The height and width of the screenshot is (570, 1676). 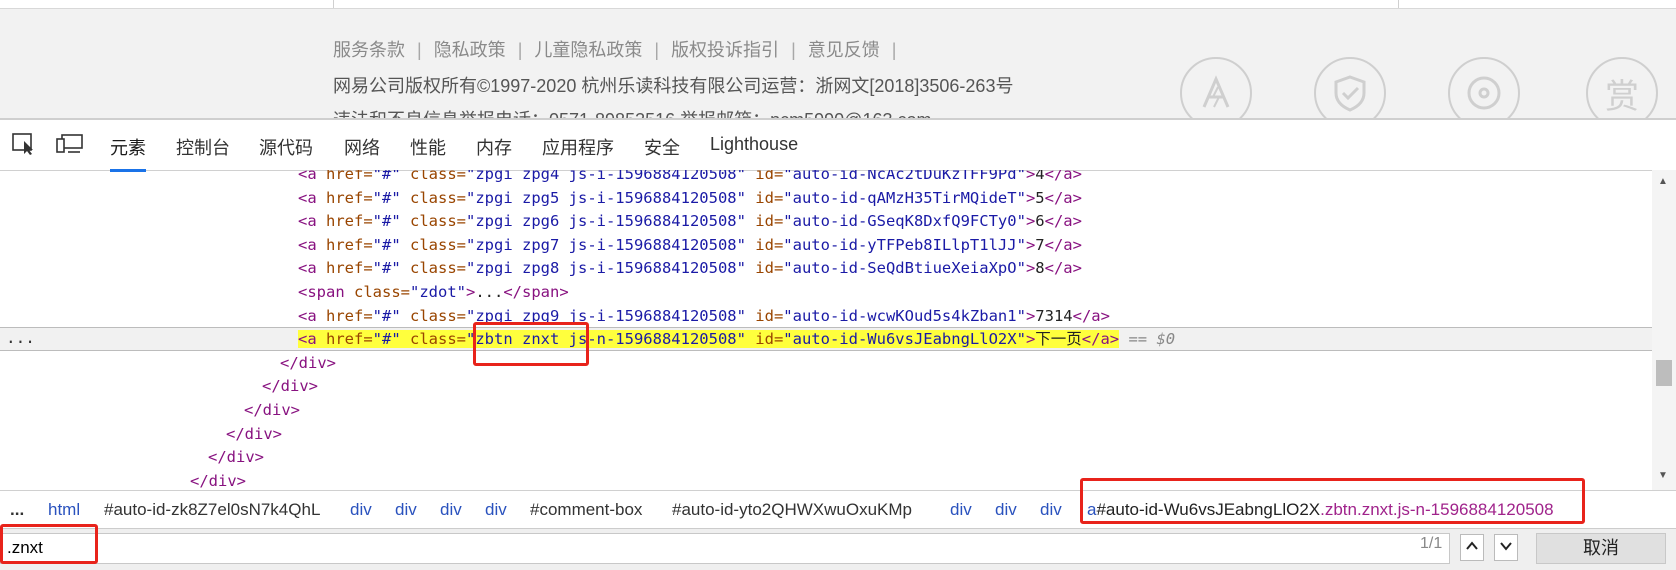 What do you see at coordinates (754, 144) in the screenshot?
I see `tab-lighthouse: Lighthouse` at bounding box center [754, 144].